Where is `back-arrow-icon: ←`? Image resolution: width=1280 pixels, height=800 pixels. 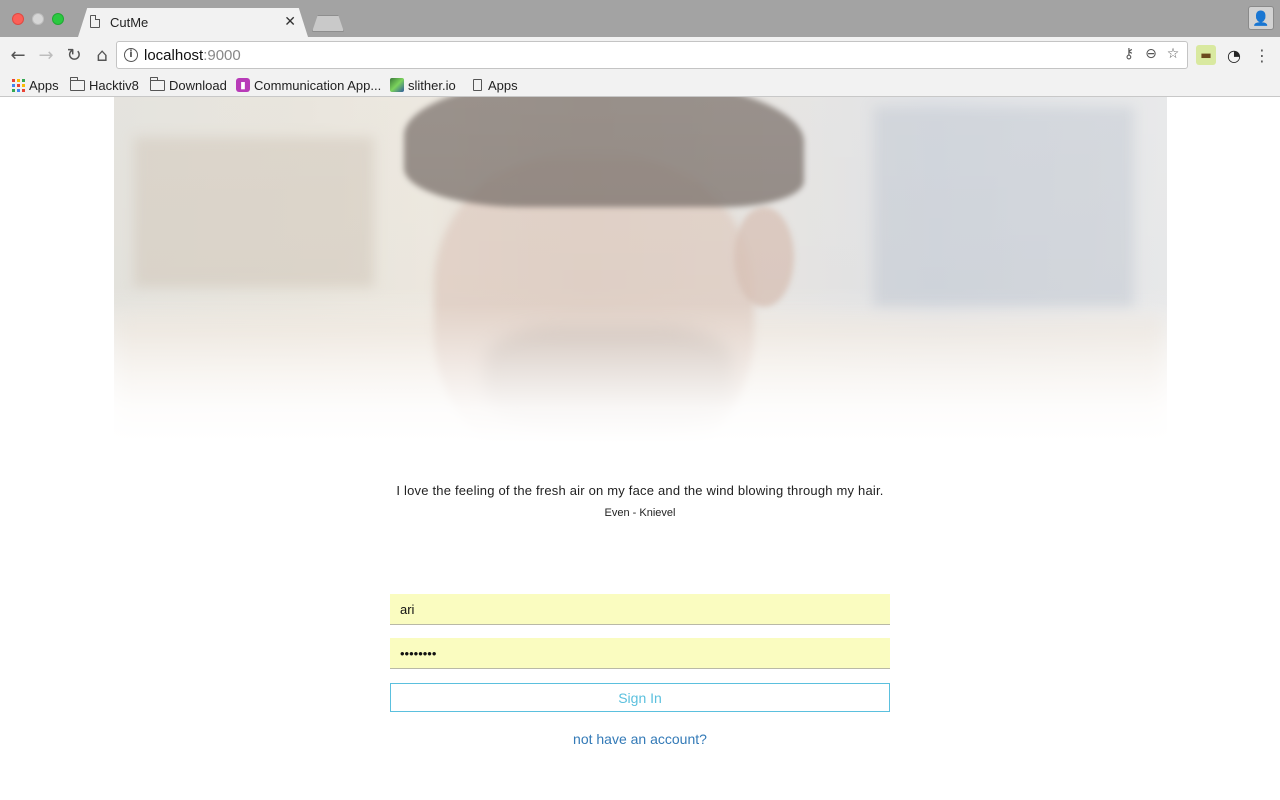 back-arrow-icon: ← is located at coordinates (18, 55).